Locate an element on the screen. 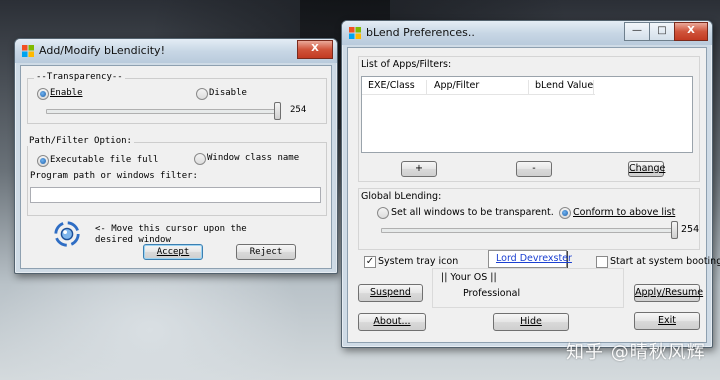 This screenshot has width=720, height=380. maximize-icon: □ is located at coordinates (662, 30).